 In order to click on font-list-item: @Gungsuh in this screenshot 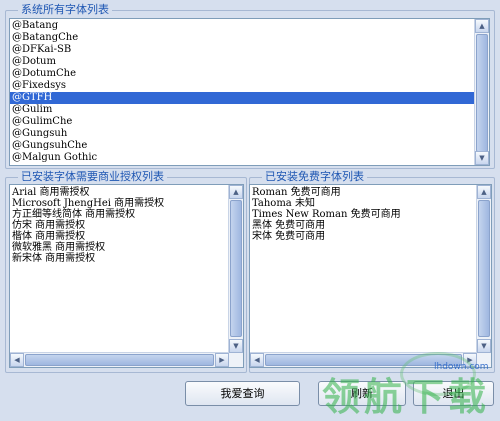, I will do `click(242, 134)`.